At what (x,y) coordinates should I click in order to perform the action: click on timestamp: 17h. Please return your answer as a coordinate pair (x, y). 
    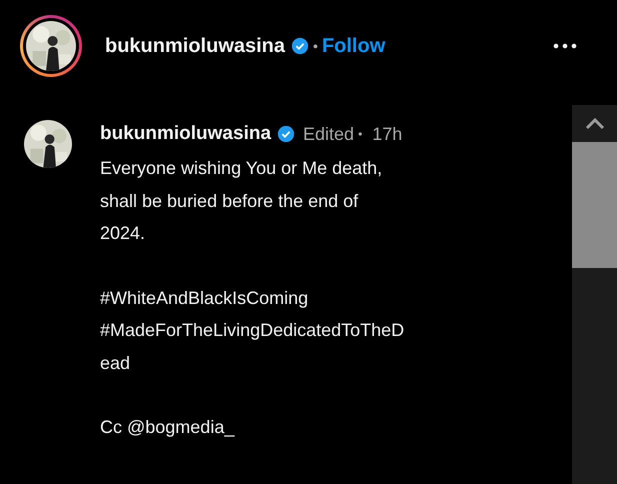
    Looking at the image, I should click on (387, 134).